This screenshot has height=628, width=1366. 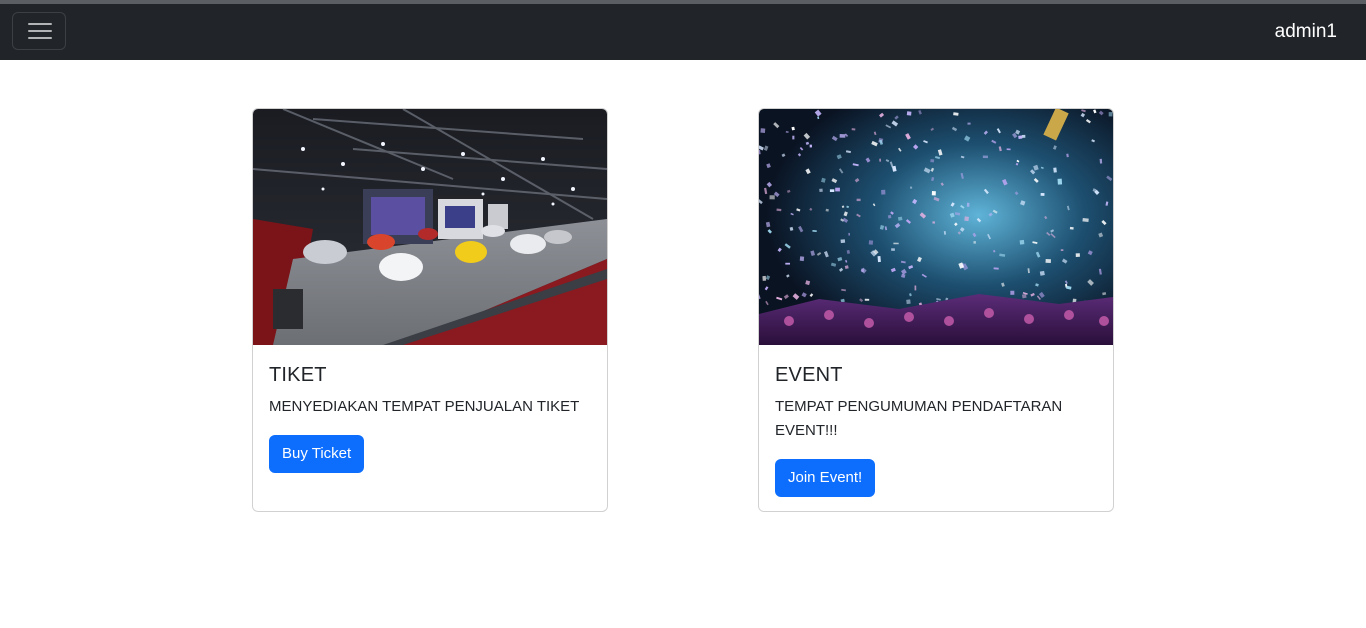 What do you see at coordinates (298, 375) in the screenshot?
I see `ticket-card-title: TIKET` at bounding box center [298, 375].